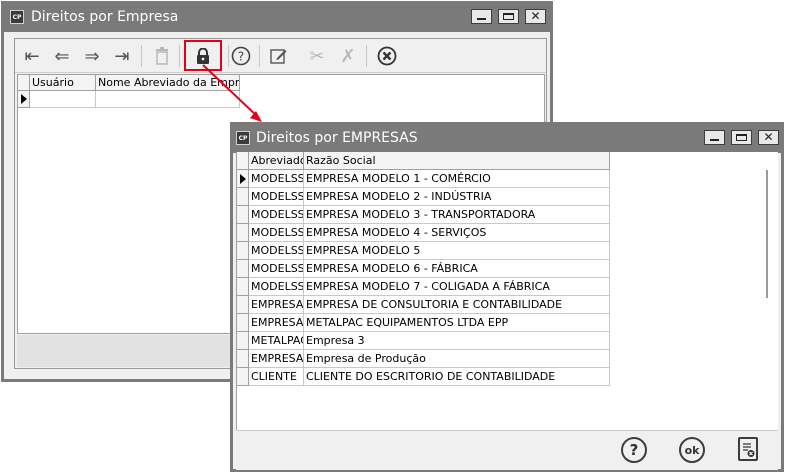 The height and width of the screenshot is (473, 785). I want to click on window-title: Direitos por Empresa, so click(105, 17).